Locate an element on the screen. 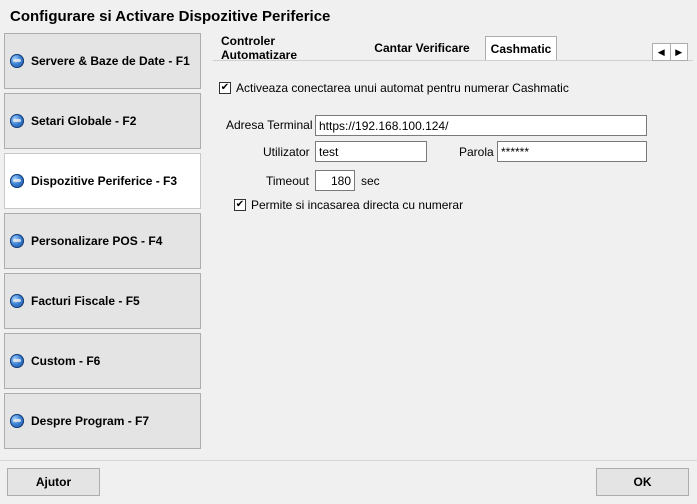 The image size is (697, 504). sidebar-item-dispozitive-periferice: Dispozitive Periferice - F3 is located at coordinates (102, 181).